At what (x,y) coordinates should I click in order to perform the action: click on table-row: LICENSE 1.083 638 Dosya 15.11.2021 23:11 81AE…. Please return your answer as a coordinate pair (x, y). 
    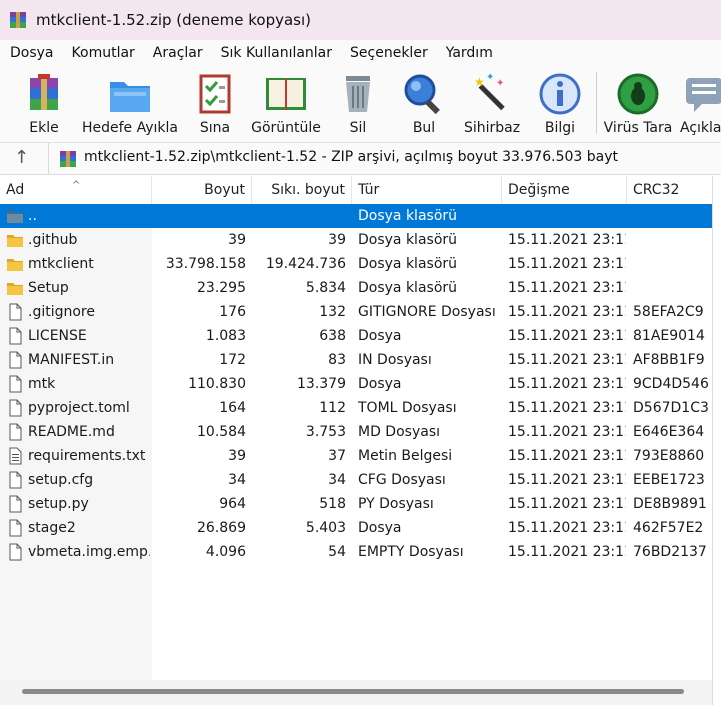
    Looking at the image, I should click on (356, 336).